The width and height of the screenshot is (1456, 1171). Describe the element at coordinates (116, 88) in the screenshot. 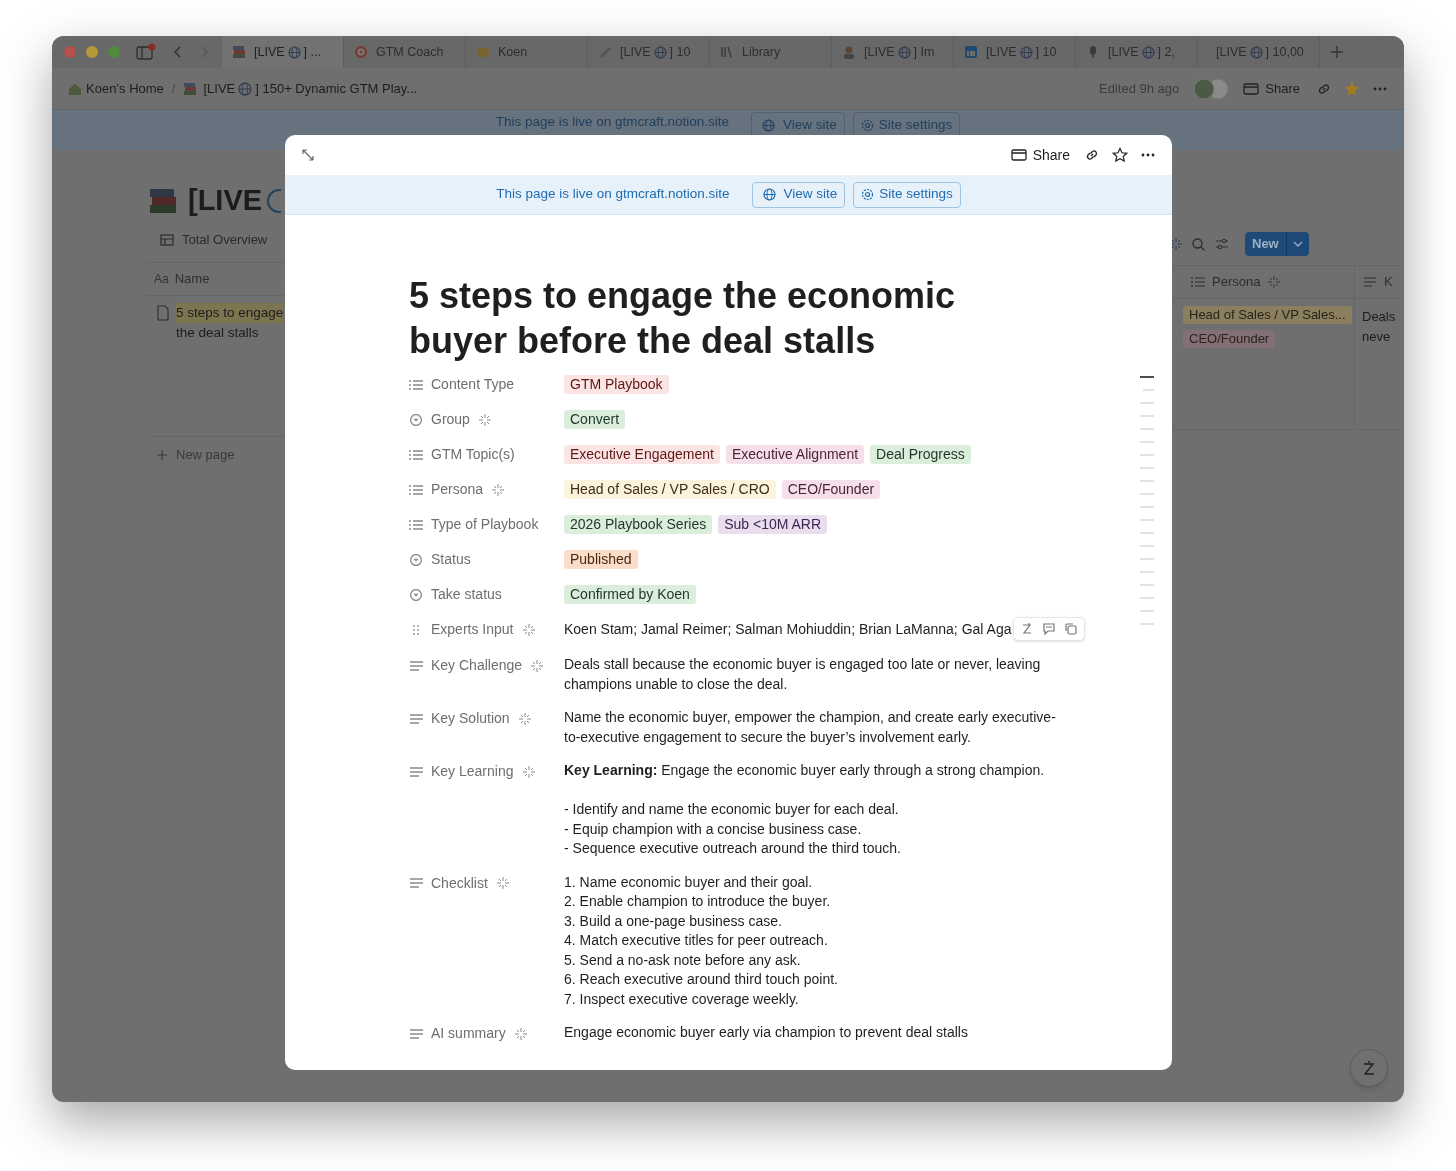

I see `breadcrumb-link: Koen’s Home` at that location.